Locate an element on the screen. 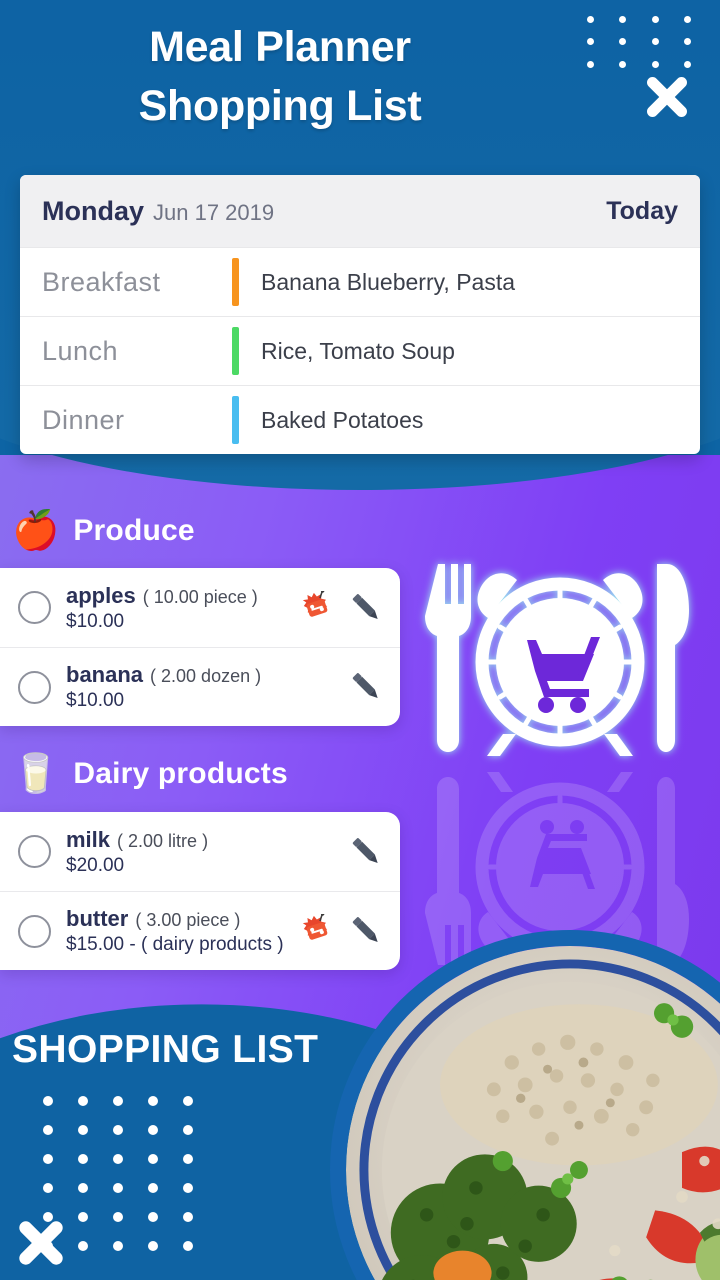 The width and height of the screenshot is (720, 1280). footer-headline: SHOPPING LIST is located at coordinates (165, 1049).